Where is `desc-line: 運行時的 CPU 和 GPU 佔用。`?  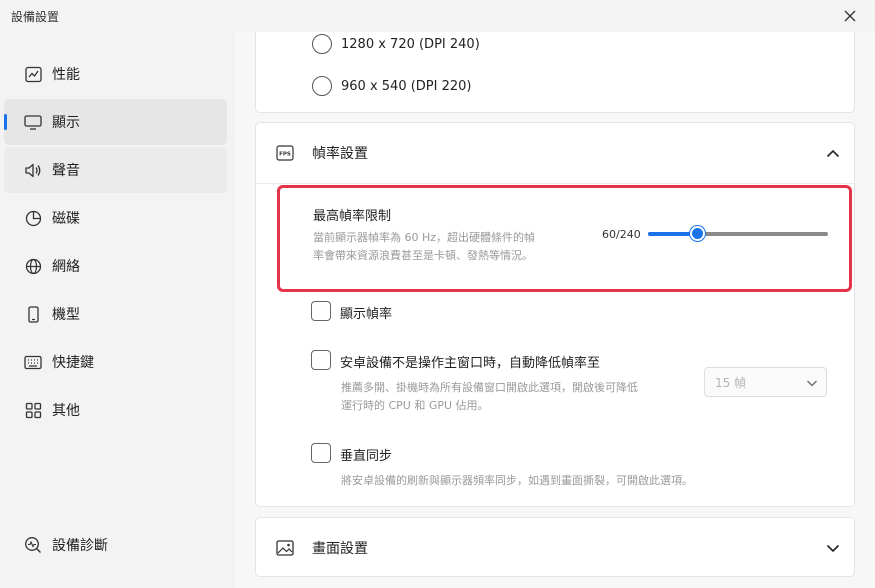 desc-line: 運行時的 CPU 和 GPU 佔用。 is located at coordinates (415, 405).